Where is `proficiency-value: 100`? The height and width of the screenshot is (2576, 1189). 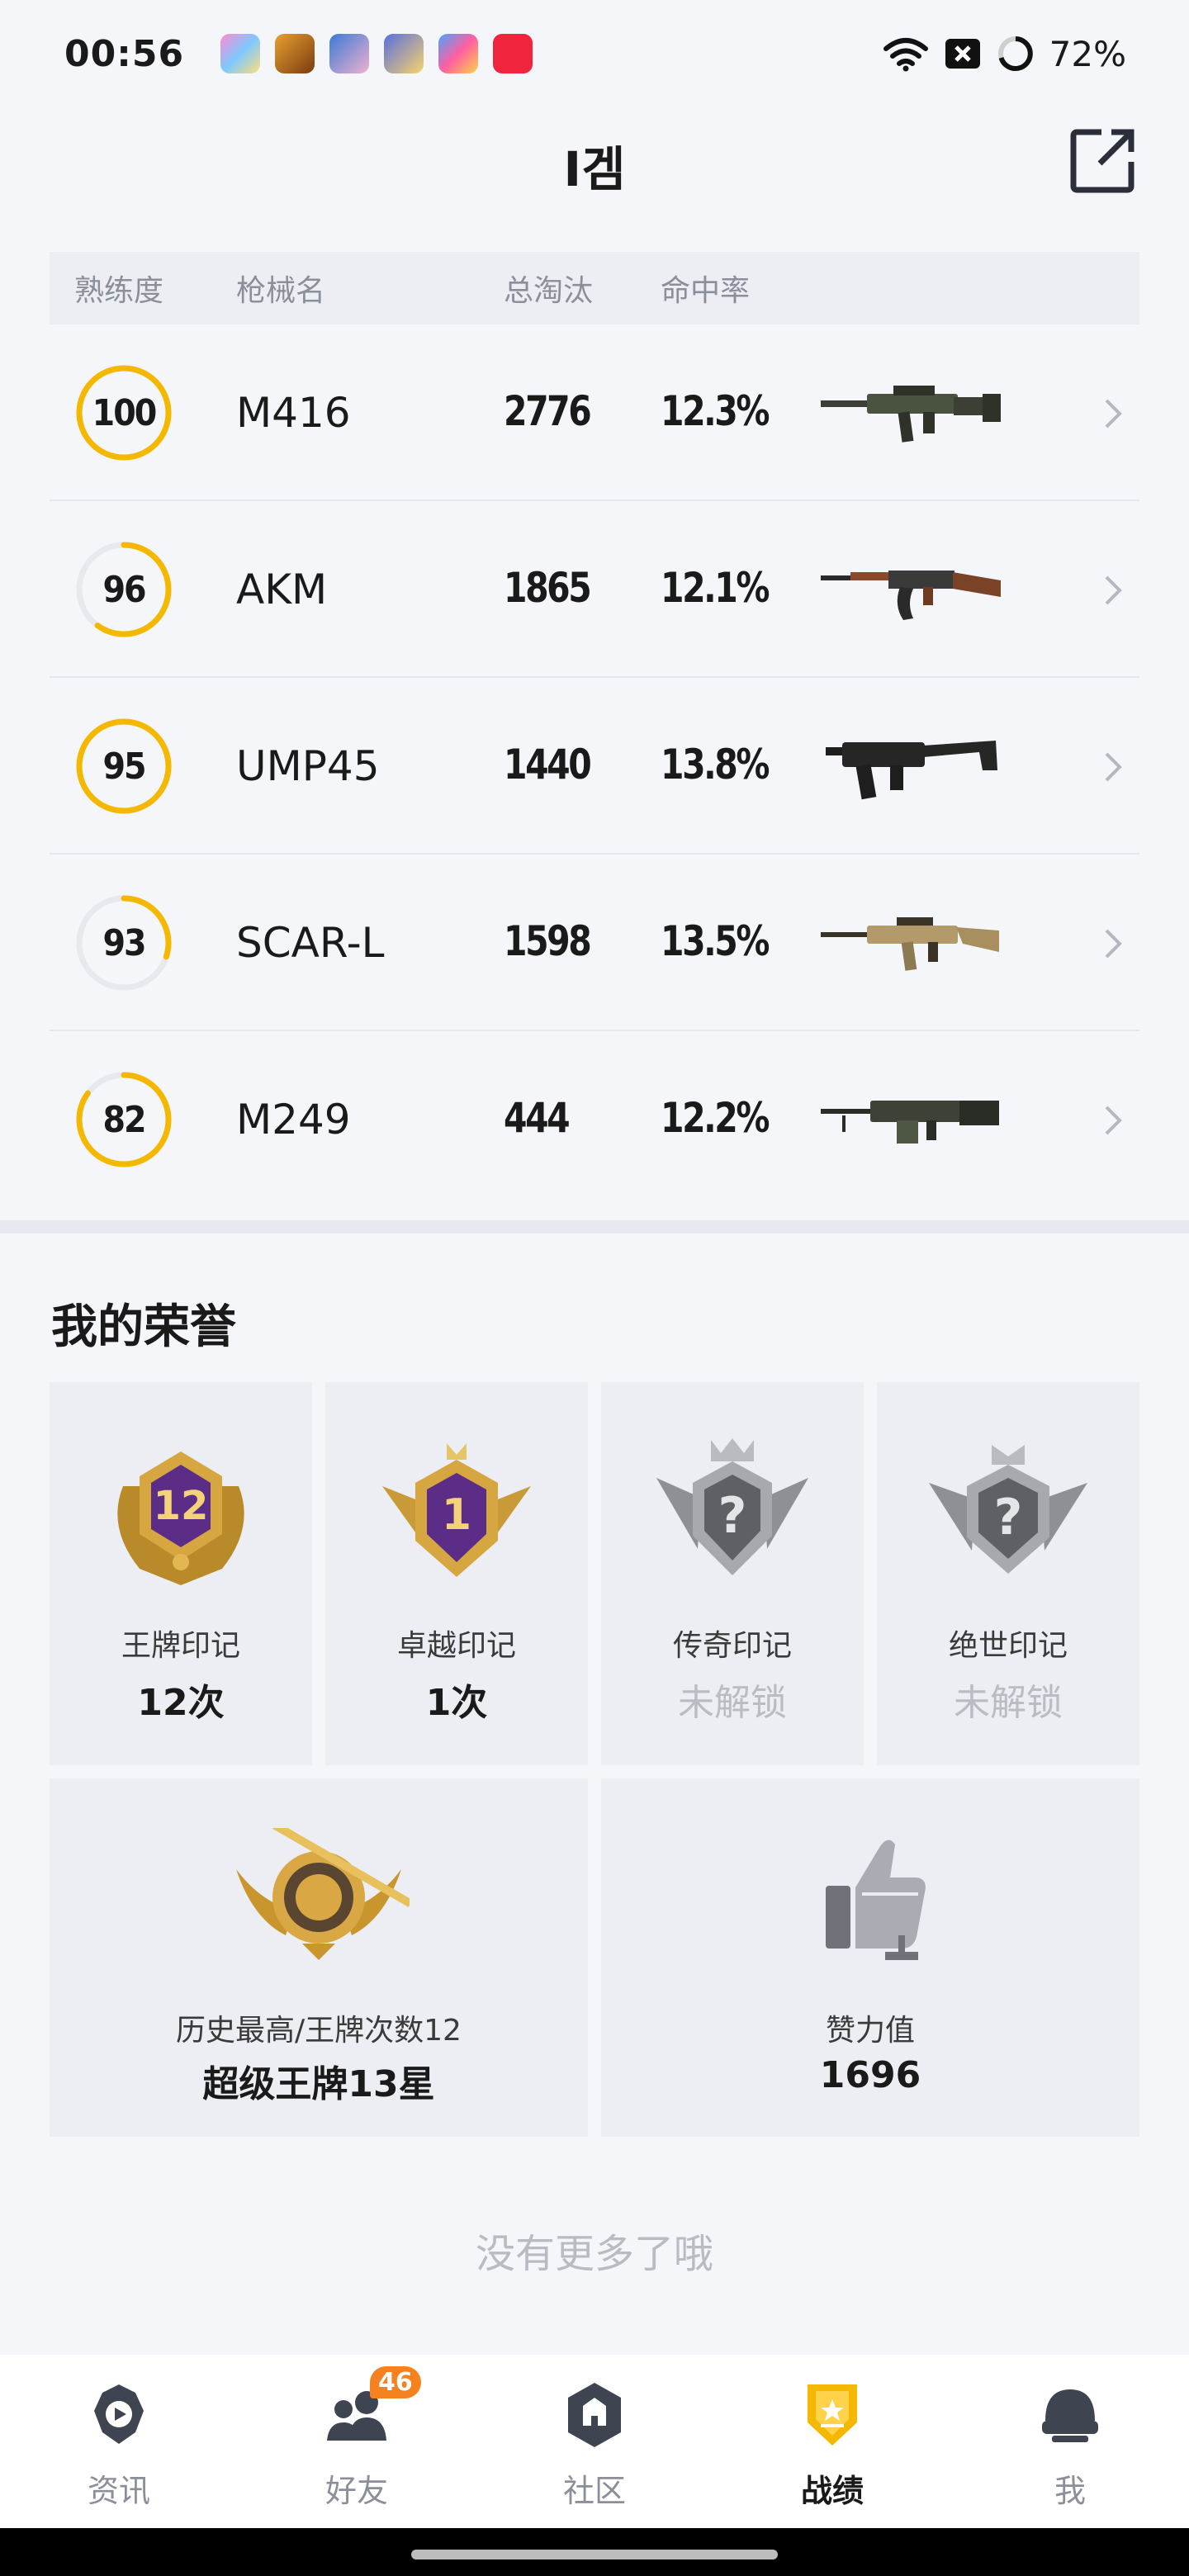 proficiency-value: 100 is located at coordinates (125, 412).